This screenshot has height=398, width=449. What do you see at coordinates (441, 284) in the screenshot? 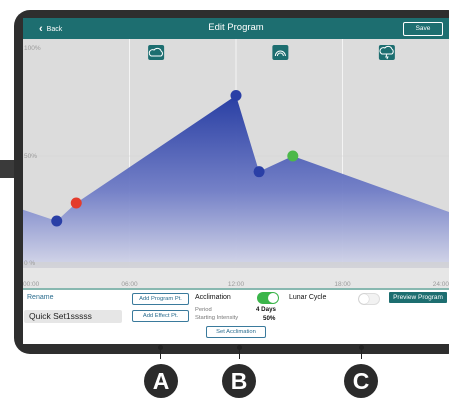
I see `x-tick-label: 24:00` at bounding box center [441, 284].